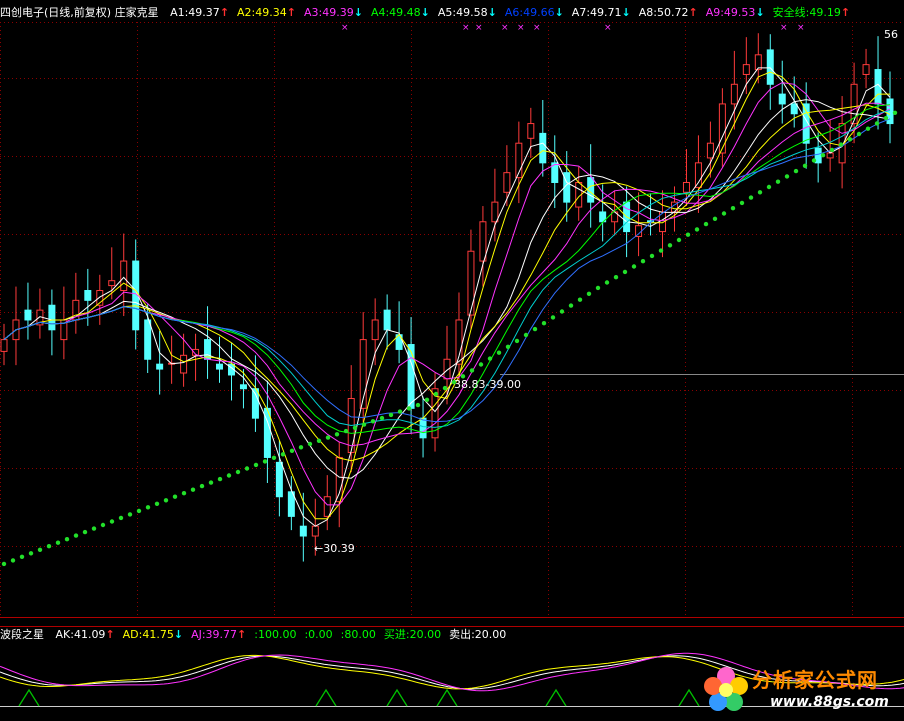 The image size is (904, 721). Describe the element at coordinates (815, 680) in the screenshot. I see `watermark-title: 分析家公式网` at that location.